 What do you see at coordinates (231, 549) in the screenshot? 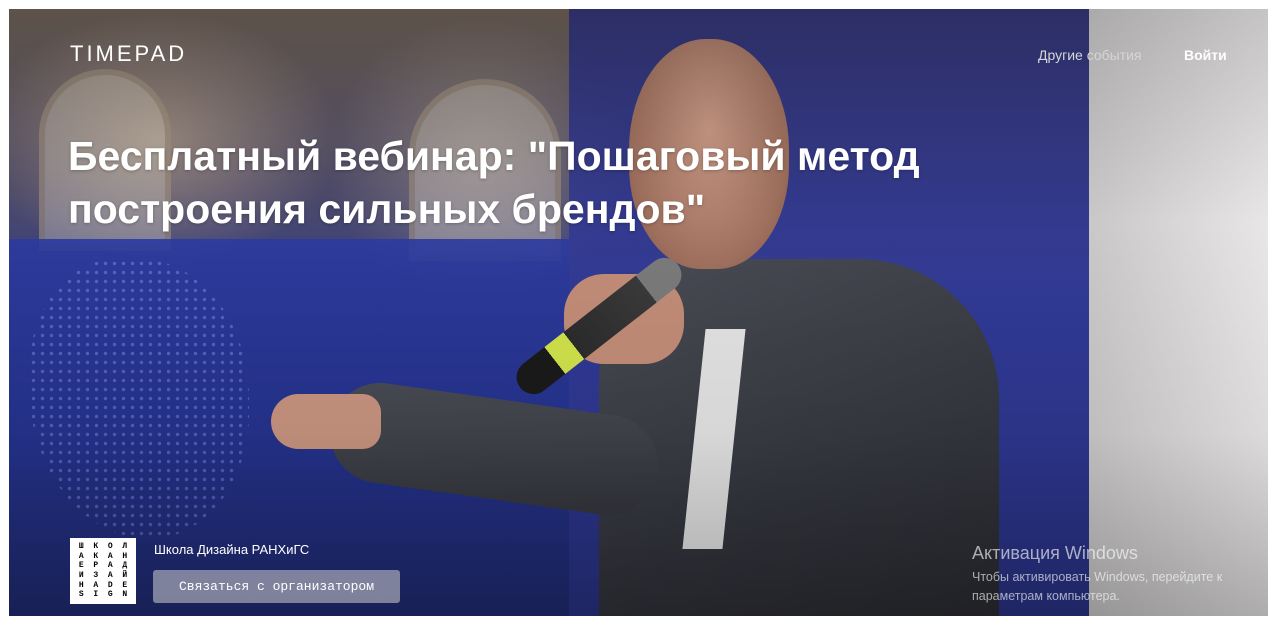
I see `organizer-name: Школа Дизайна РАНХиГС` at bounding box center [231, 549].